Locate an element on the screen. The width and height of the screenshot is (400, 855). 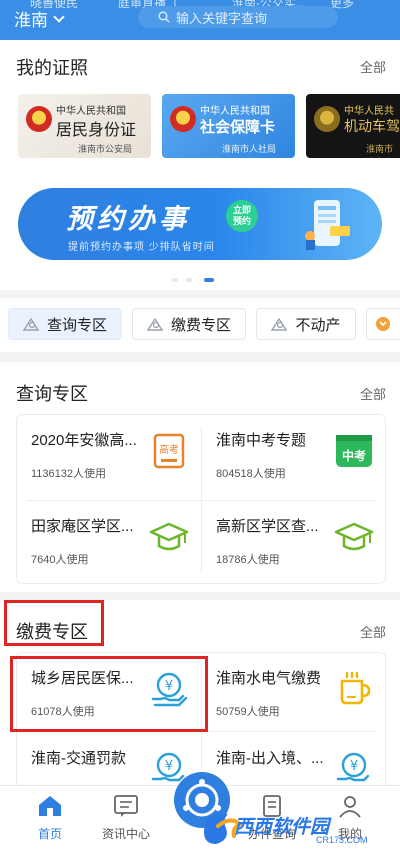
yuan-hand-icon: ¥ is located at coordinates (353, 767).